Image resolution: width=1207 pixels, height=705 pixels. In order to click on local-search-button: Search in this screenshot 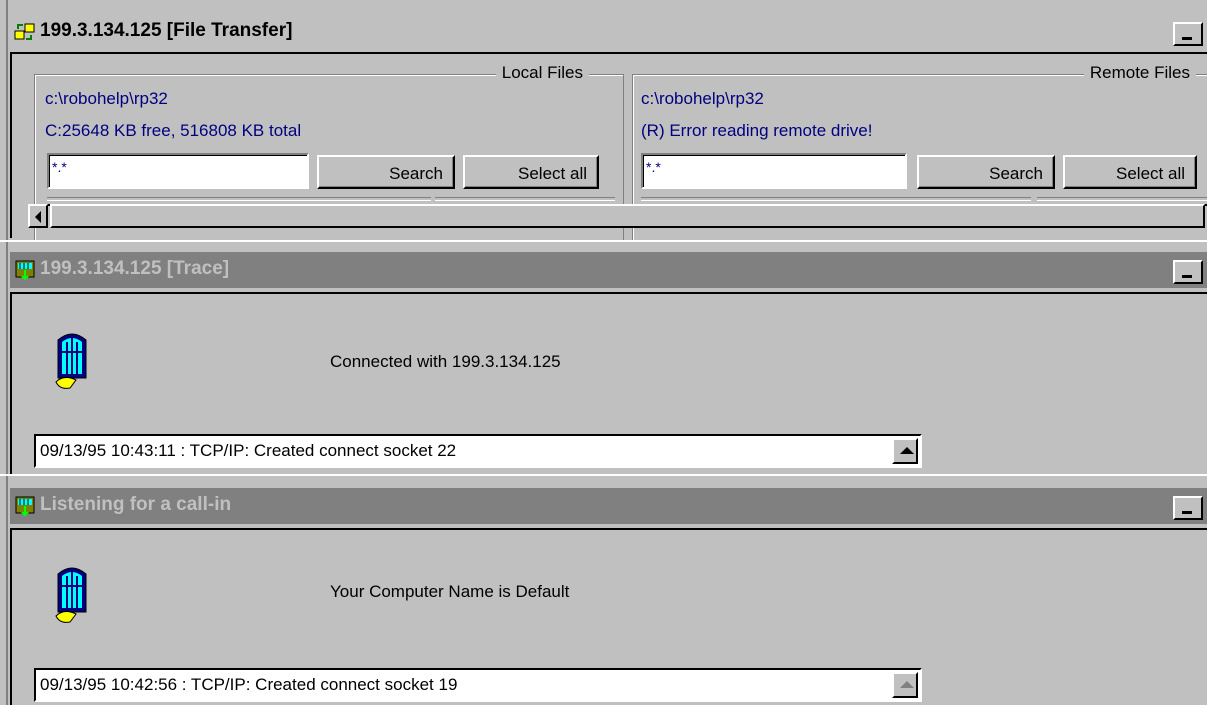, I will do `click(386, 172)`.